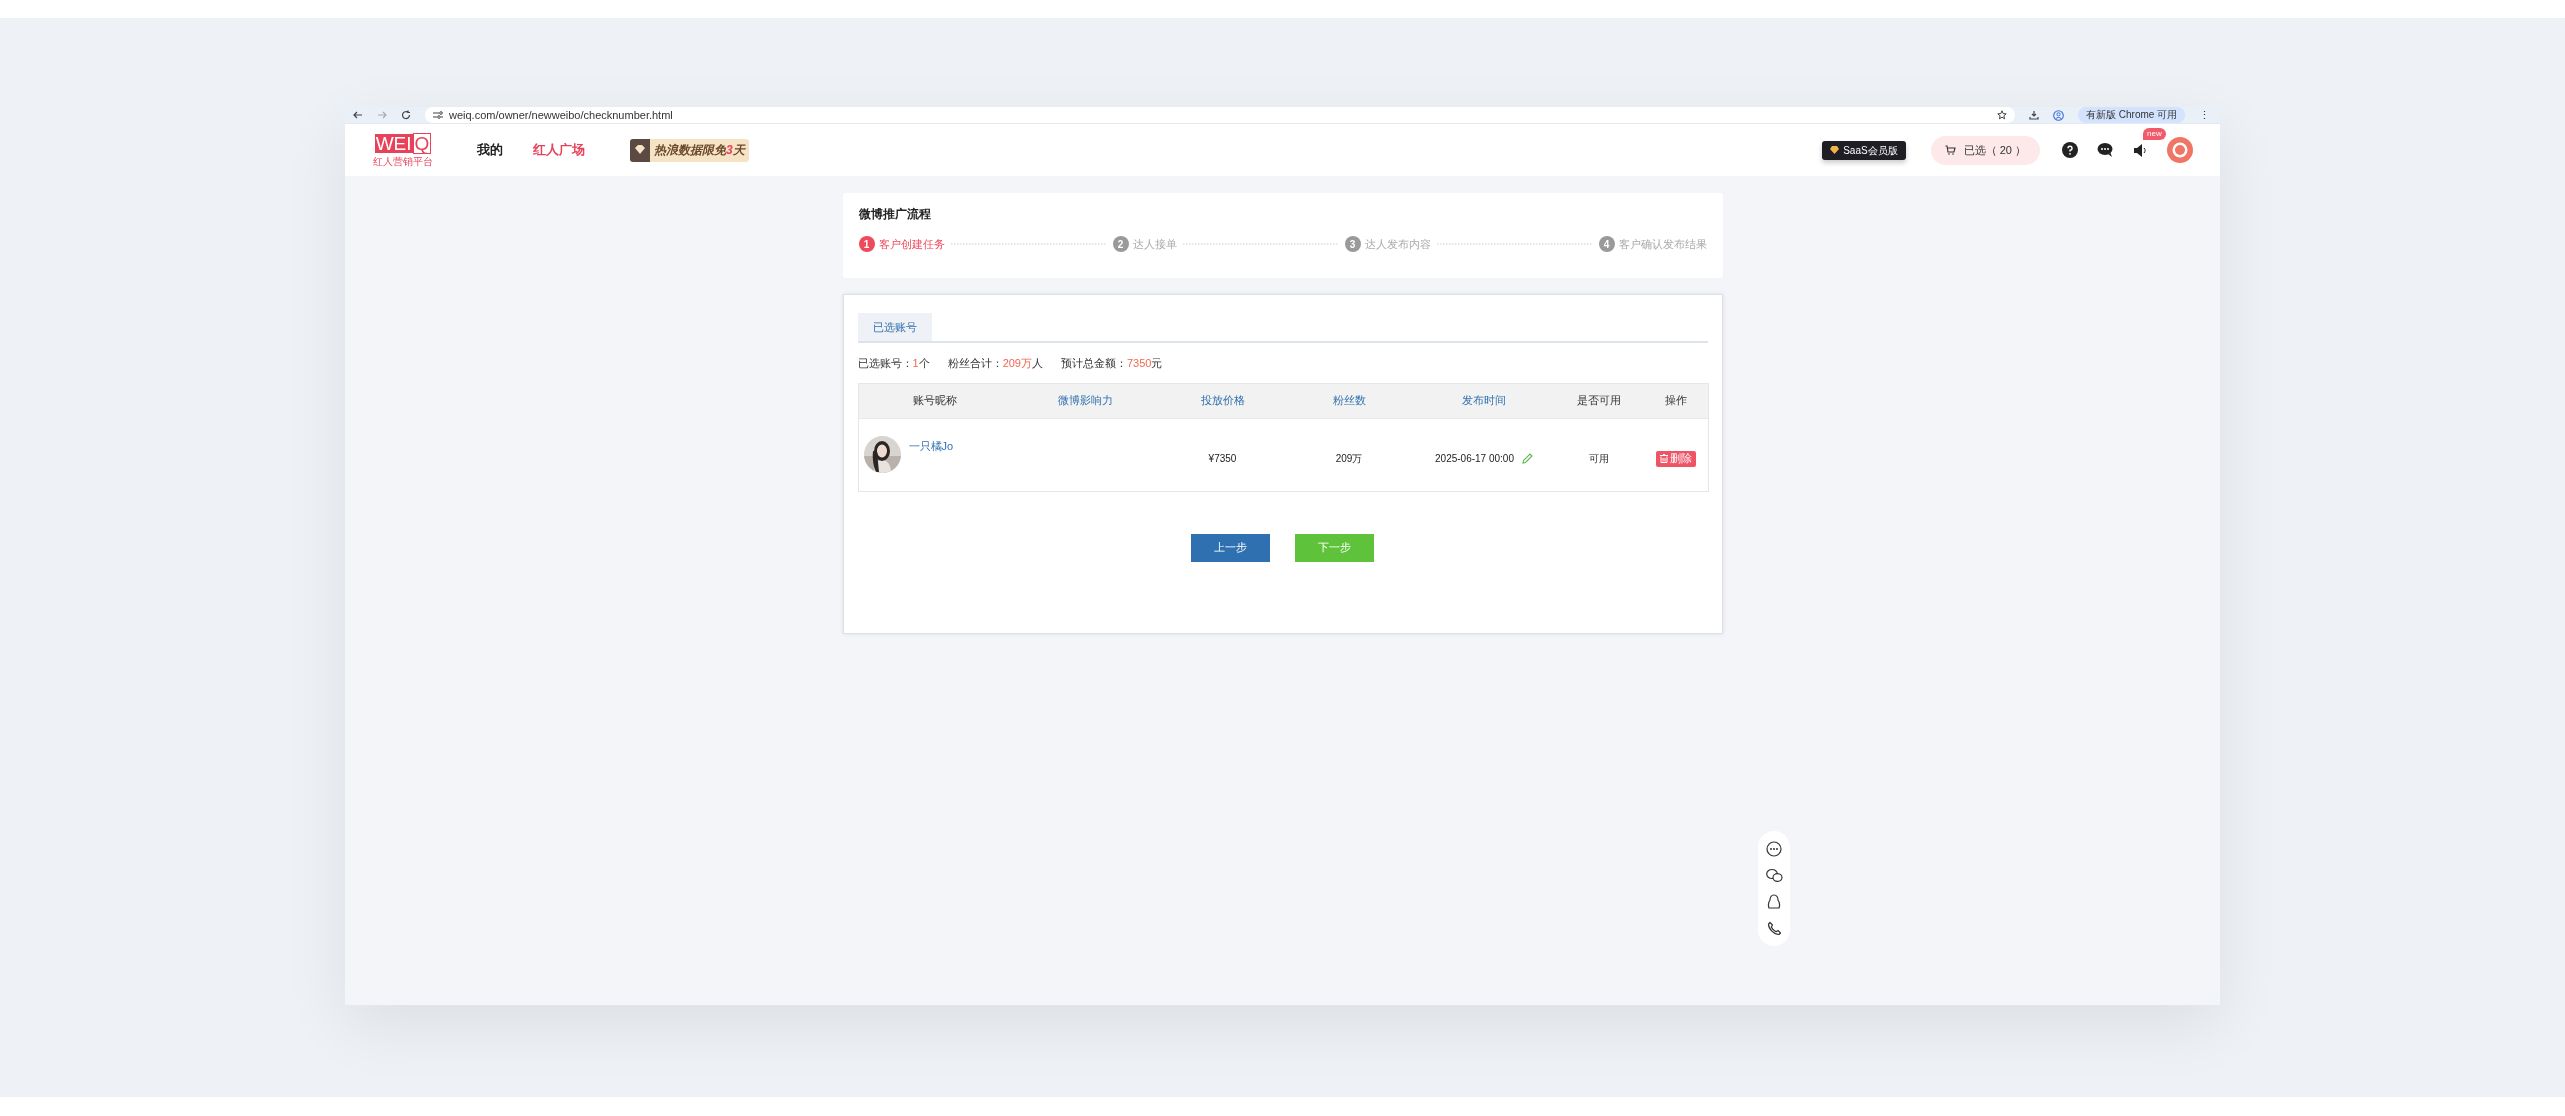 The image size is (2565, 1116). I want to click on nav-link: 红人广场, so click(559, 150).